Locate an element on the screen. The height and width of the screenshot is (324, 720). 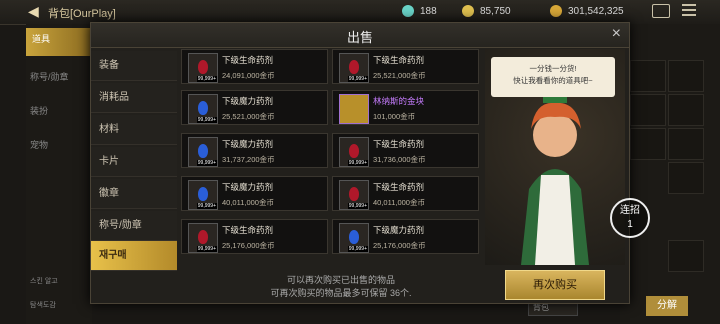
list-item: 99,999+ 下级魔力药剂 31,737,200金币 is located at coordinates (254, 150).